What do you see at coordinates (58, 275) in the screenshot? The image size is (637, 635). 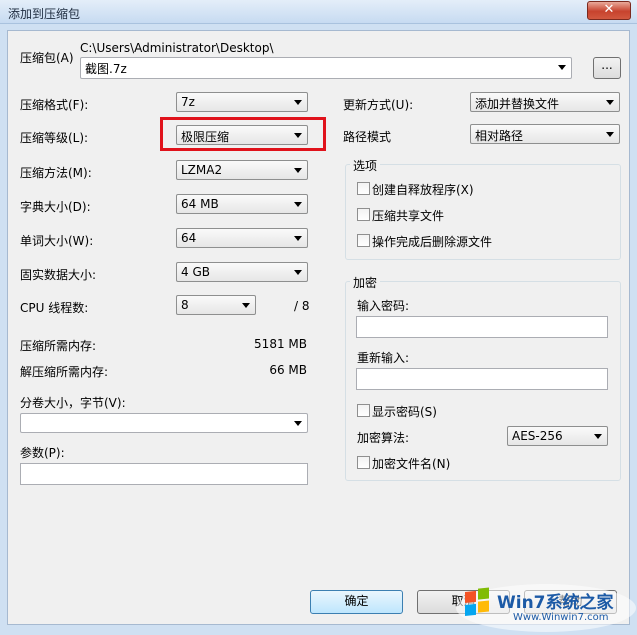 I see `solid-label: 固实数据大小:` at bounding box center [58, 275].